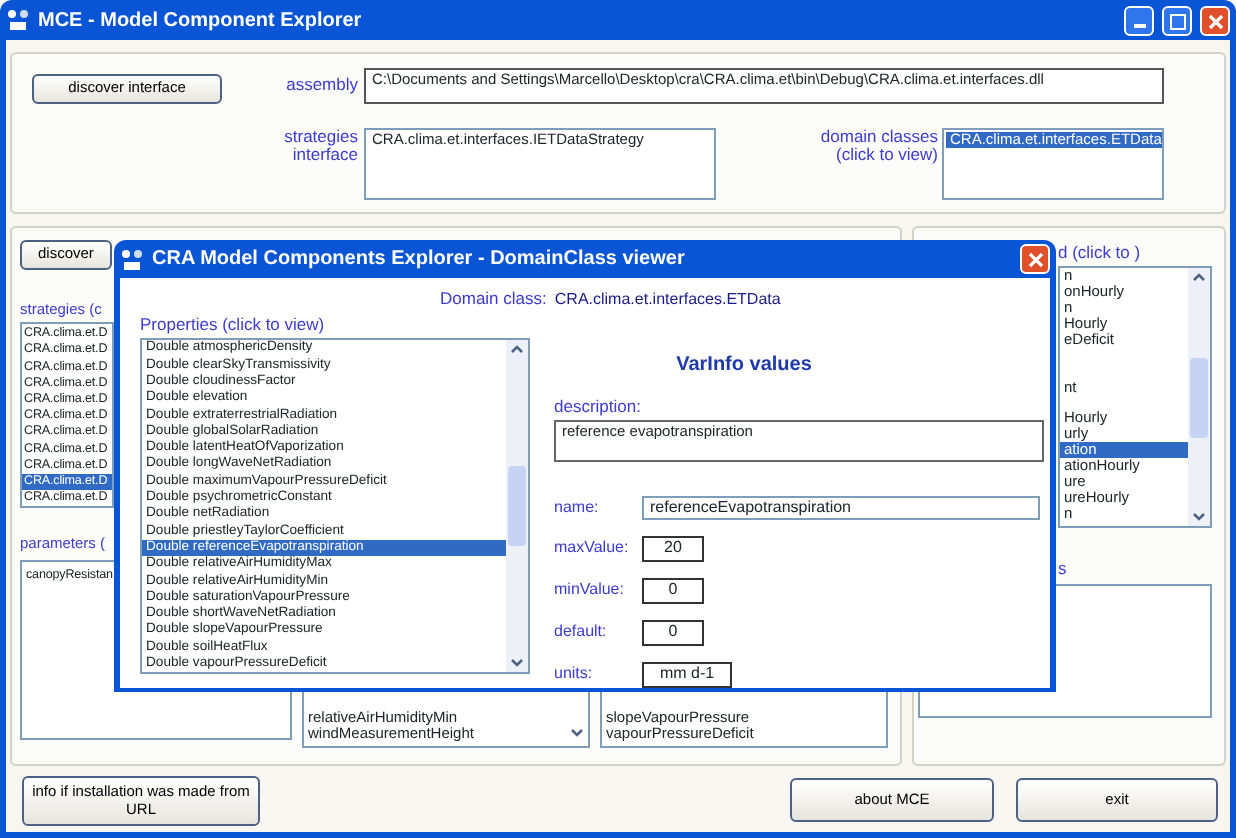 The height and width of the screenshot is (838, 1236). I want to click on maximize-icon, so click(1177, 21).